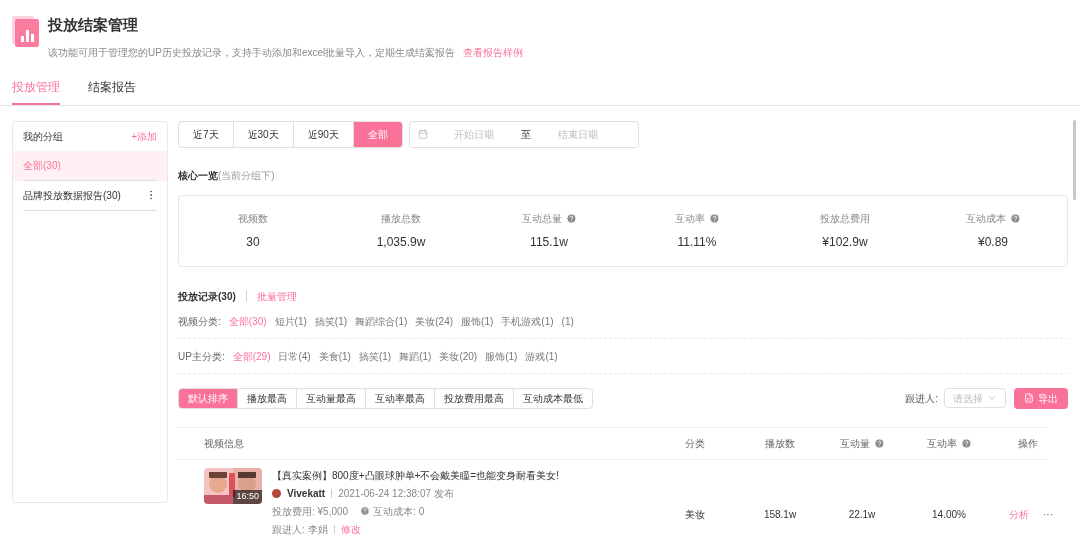 Image resolution: width=1080 pixels, height=543 pixels. Describe the element at coordinates (322, 134) in the screenshot. I see `date-range-button: 近90天` at that location.